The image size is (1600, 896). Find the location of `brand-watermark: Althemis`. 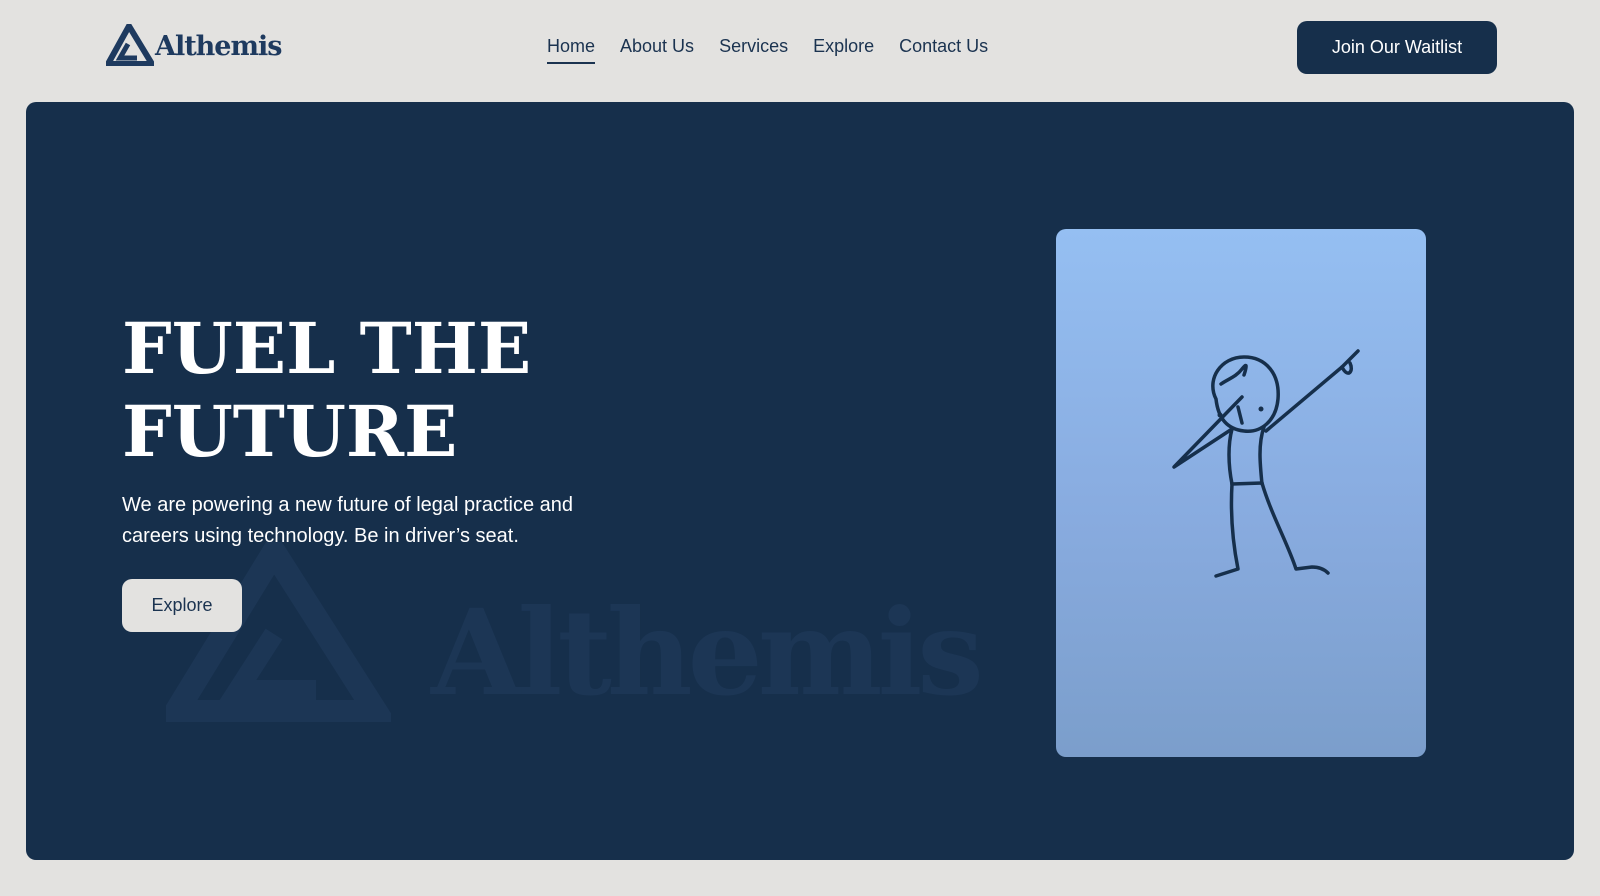

brand-watermark: Althemis is located at coordinates (575, 632).